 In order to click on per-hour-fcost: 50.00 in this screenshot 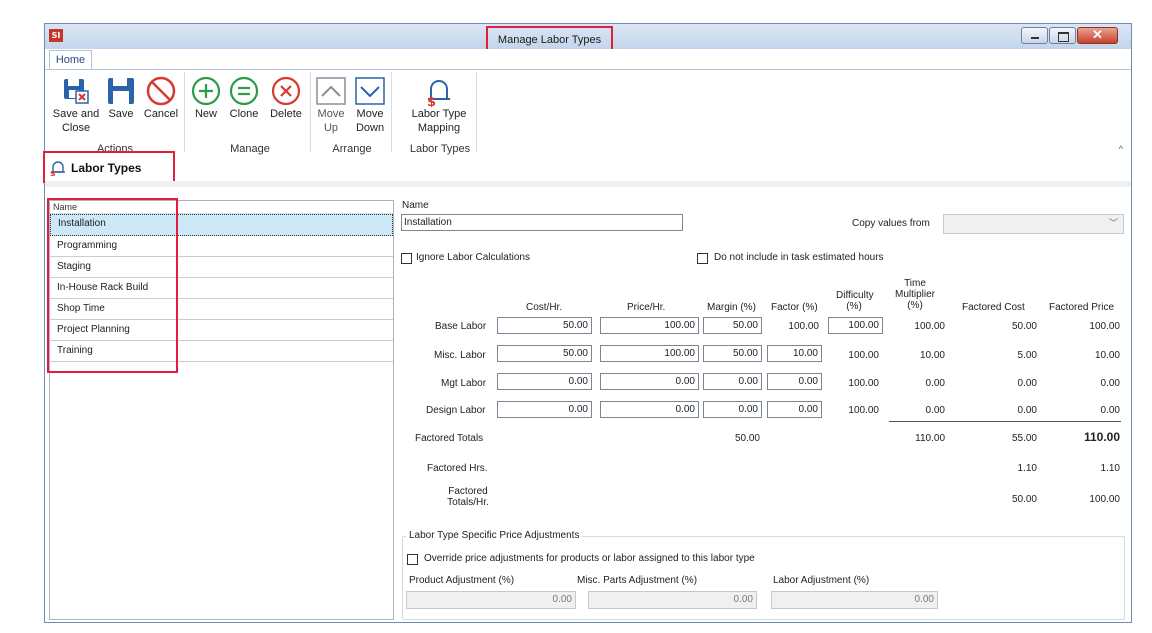, I will do `click(1024, 499)`.